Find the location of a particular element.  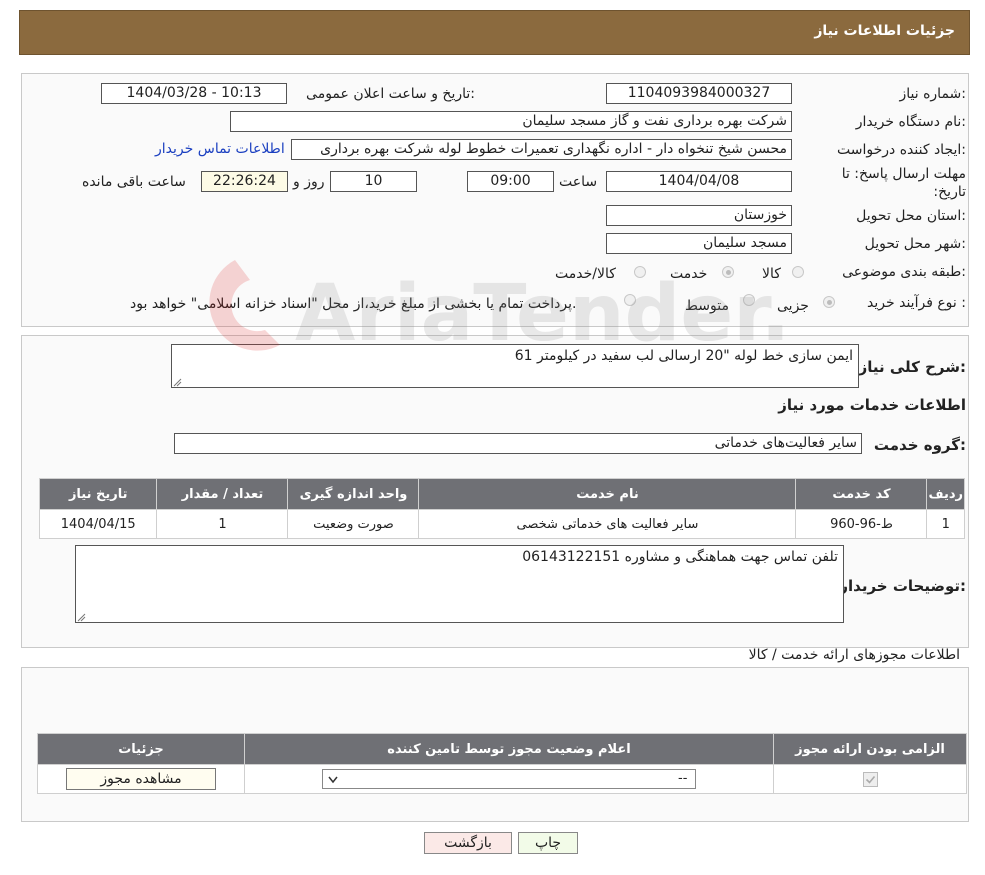

deadline-date-field: 1404/04/08 is located at coordinates (699, 181).